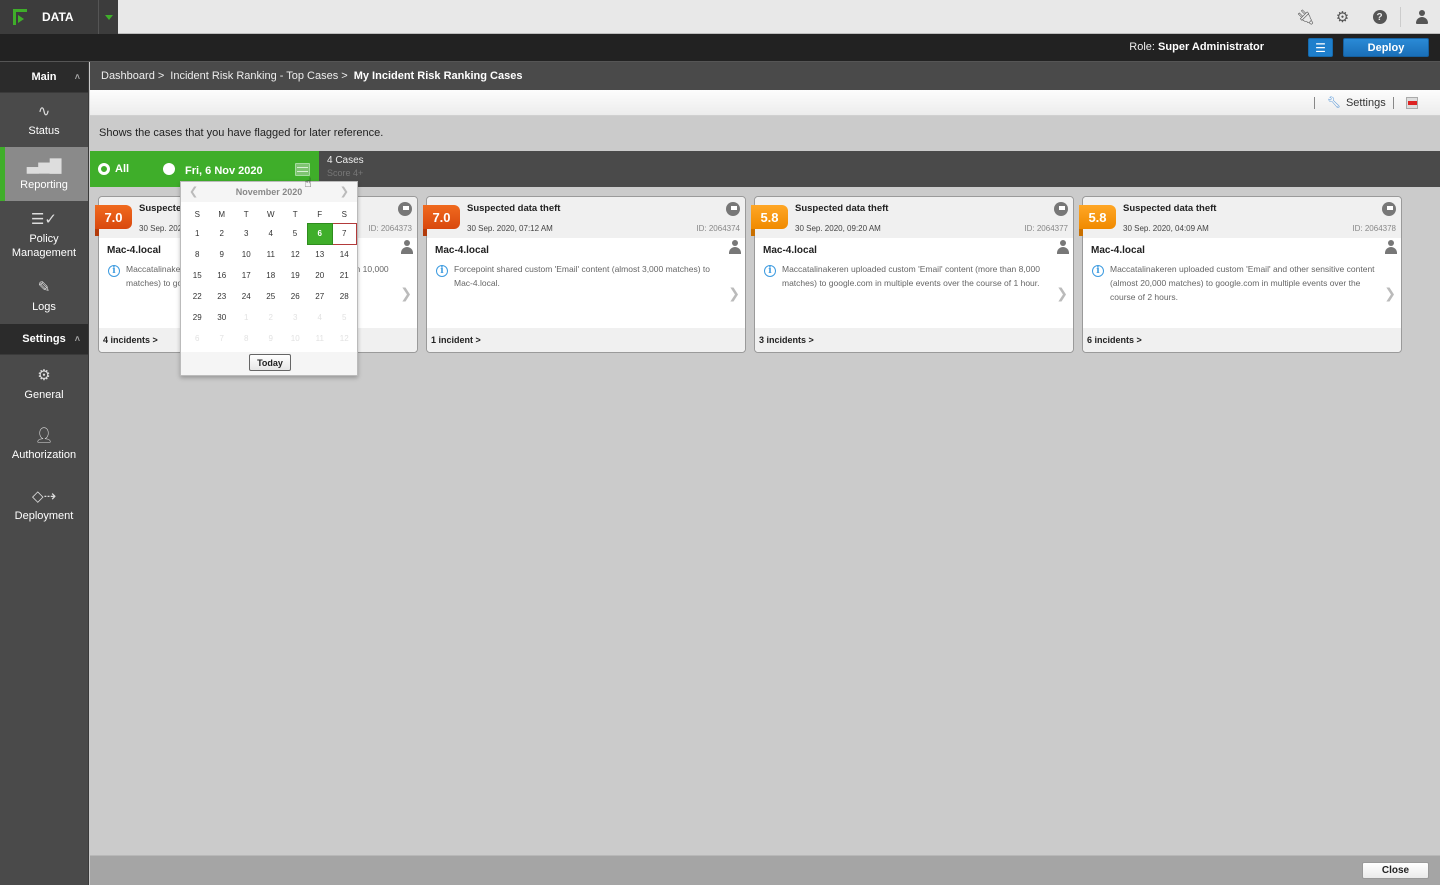  Describe the element at coordinates (44, 496) in the screenshot. I see `deployment-icon: ◇⇢` at that location.